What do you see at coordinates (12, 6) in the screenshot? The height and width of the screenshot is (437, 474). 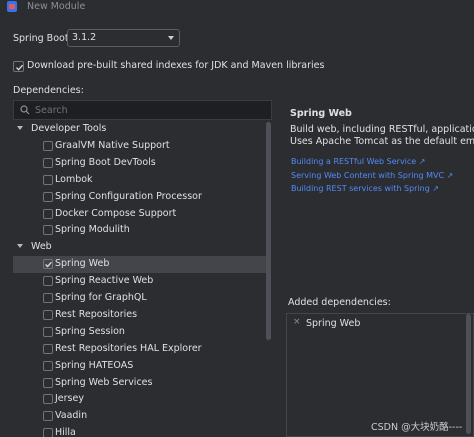 I see `intellij-app-icon` at bounding box center [12, 6].